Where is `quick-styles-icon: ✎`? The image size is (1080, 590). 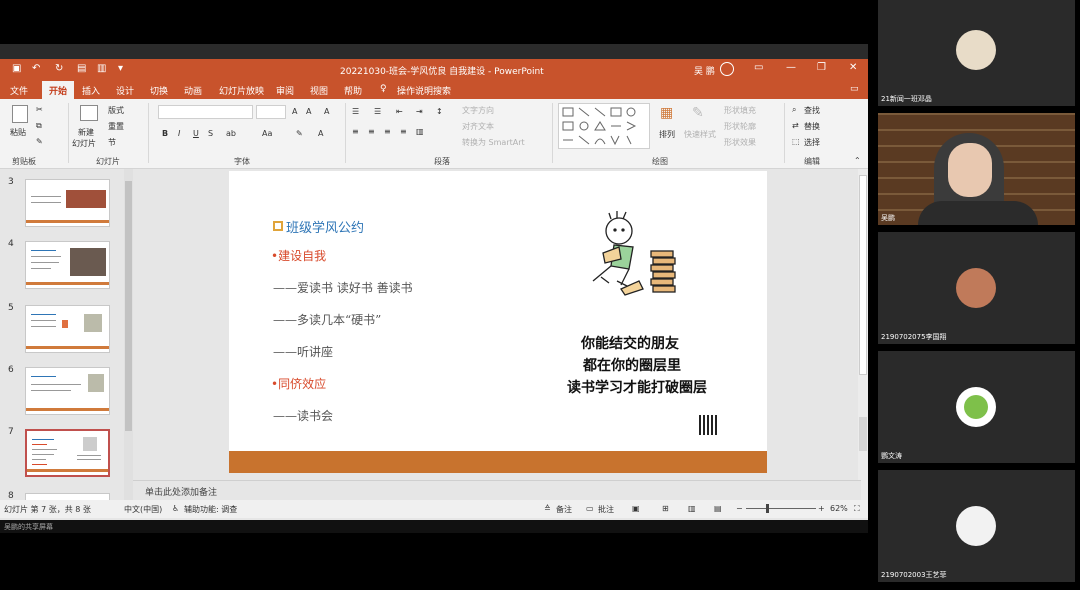
quick-styles-icon: ✎ is located at coordinates (698, 113).